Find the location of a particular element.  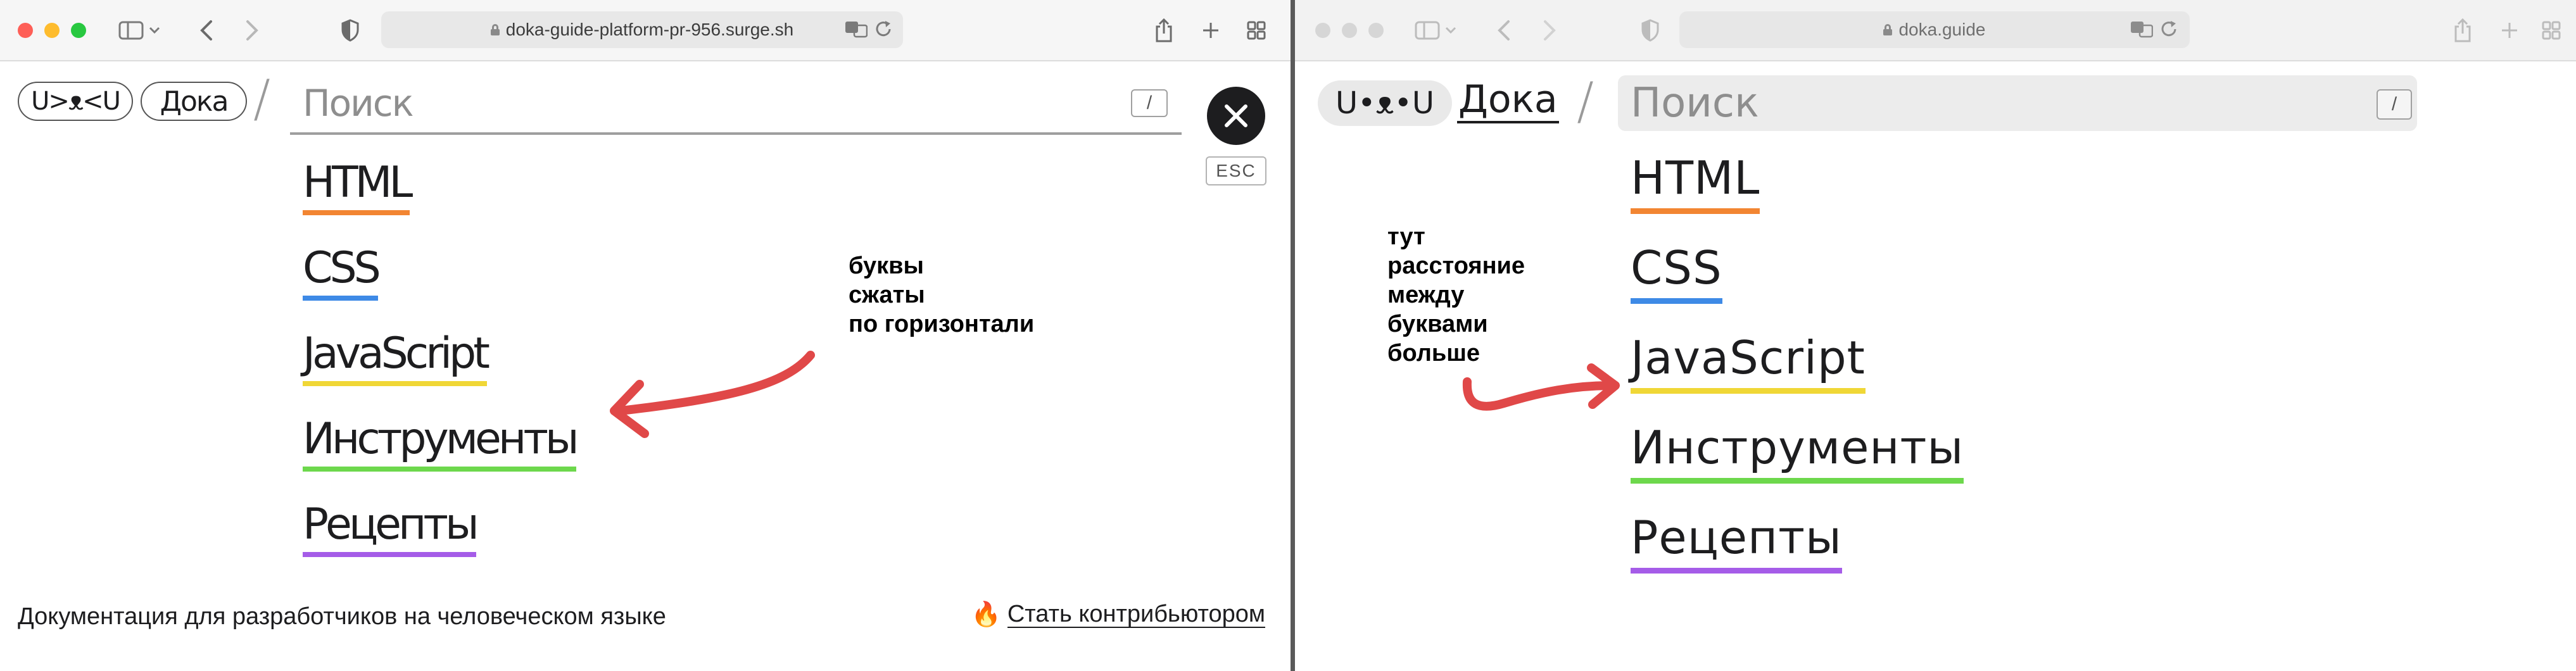

safari-toolbar: doka-guide-platform-pr-956.surge.sh is located at coordinates (645, 31).